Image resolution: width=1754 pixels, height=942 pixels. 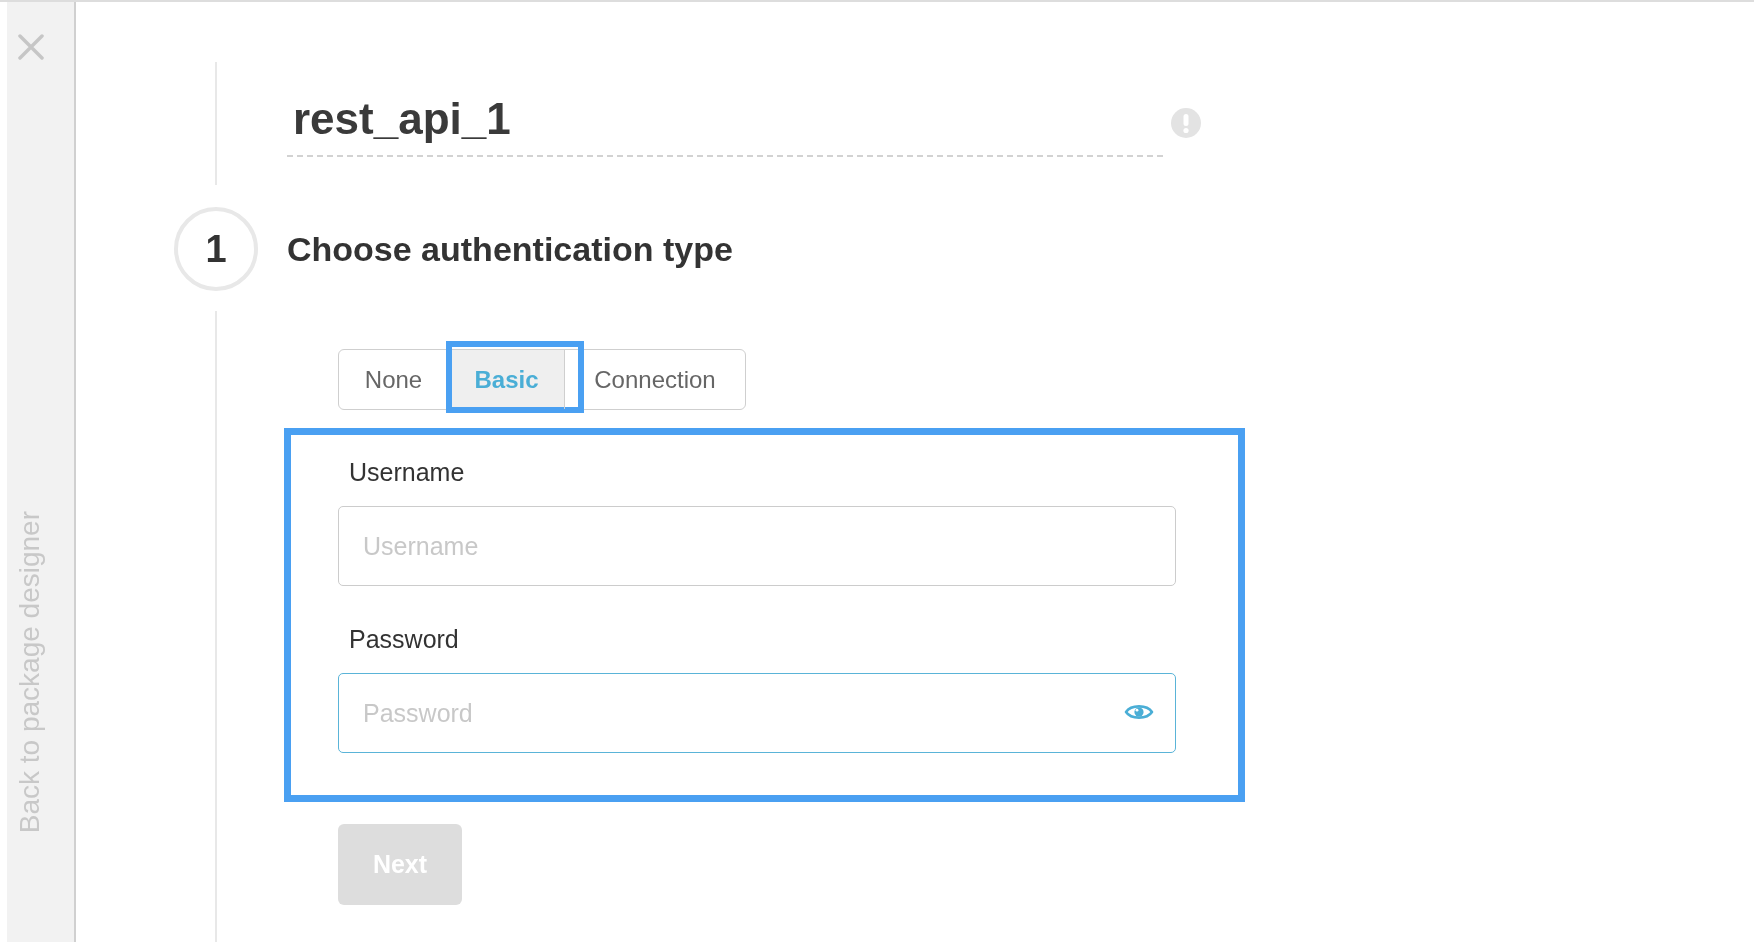 What do you see at coordinates (510, 249) in the screenshot?
I see `step-heading: Choose authentication type` at bounding box center [510, 249].